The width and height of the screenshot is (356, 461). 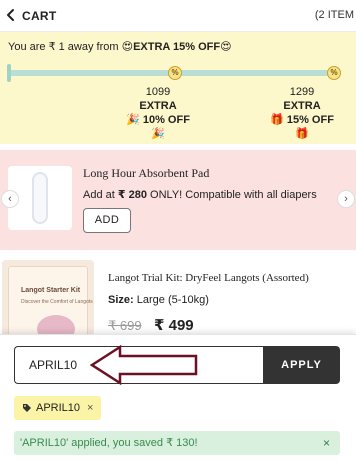 I want to click on progress-start-marker, so click(x=9, y=73).